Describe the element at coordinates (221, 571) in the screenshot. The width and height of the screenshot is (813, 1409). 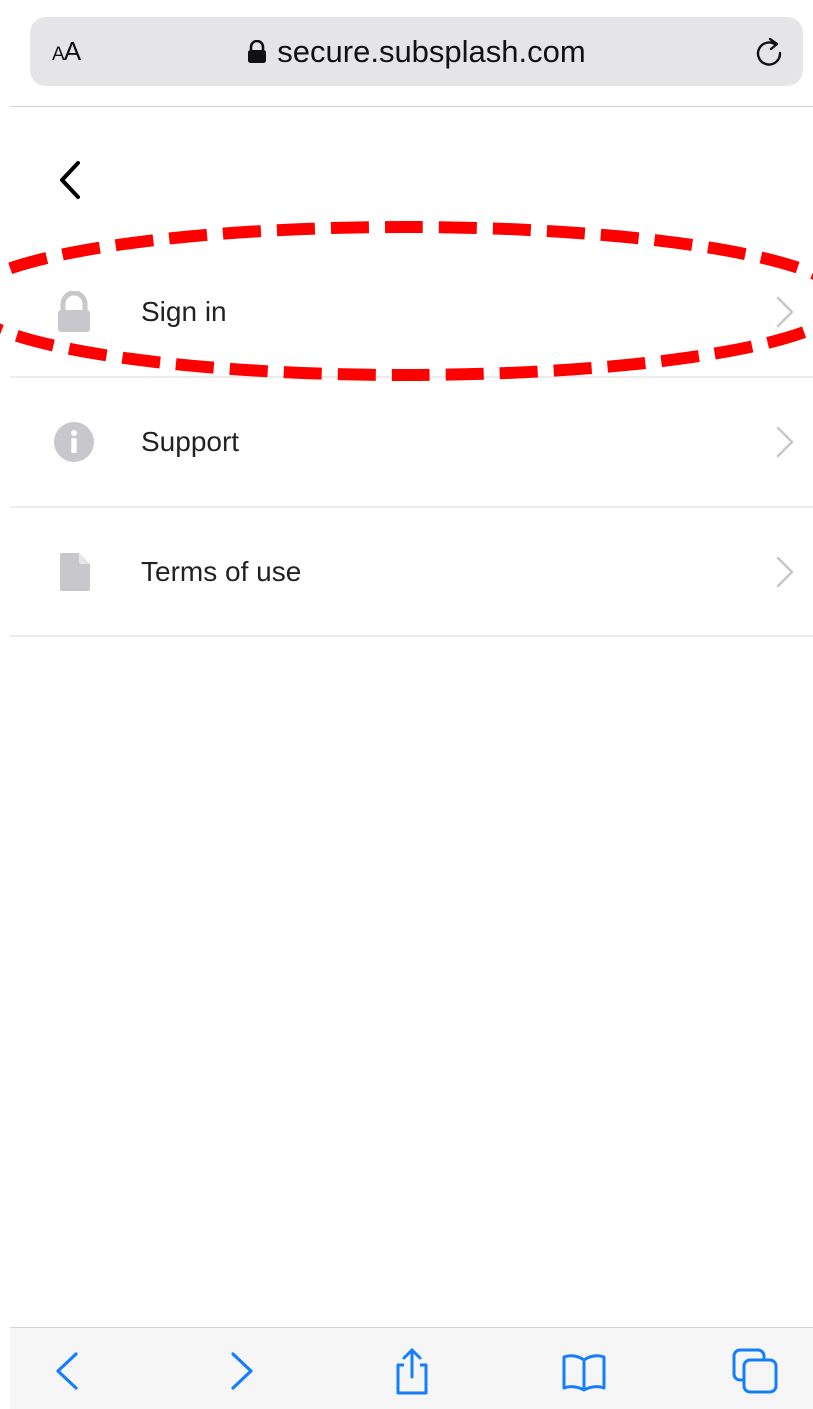
I see `menu-item-label: Terms of use` at that location.